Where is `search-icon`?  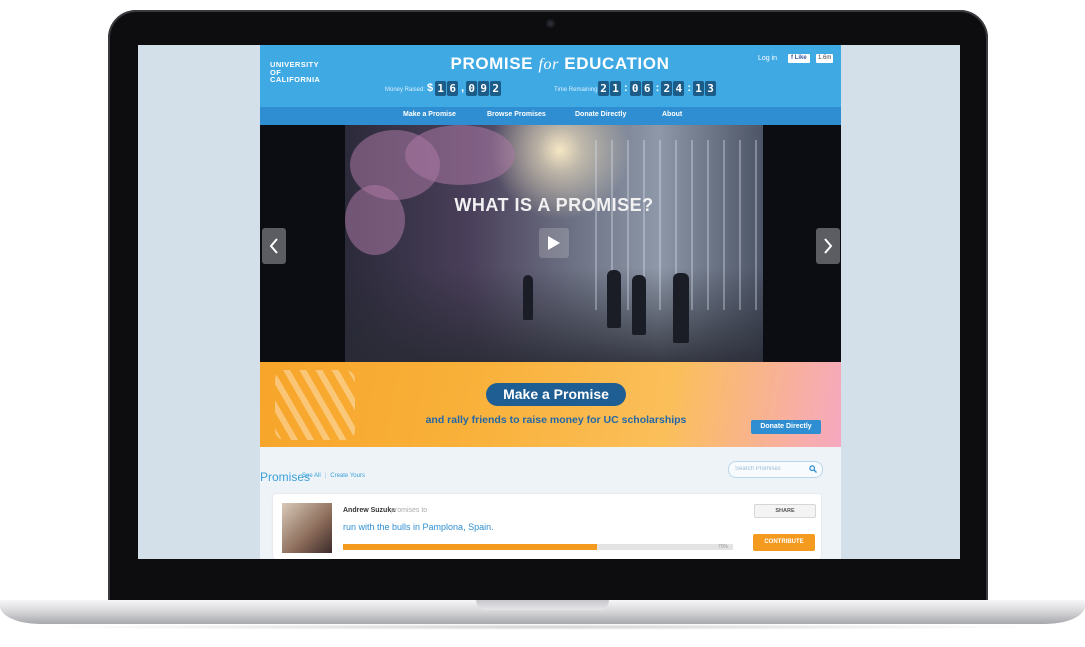 search-icon is located at coordinates (813, 469).